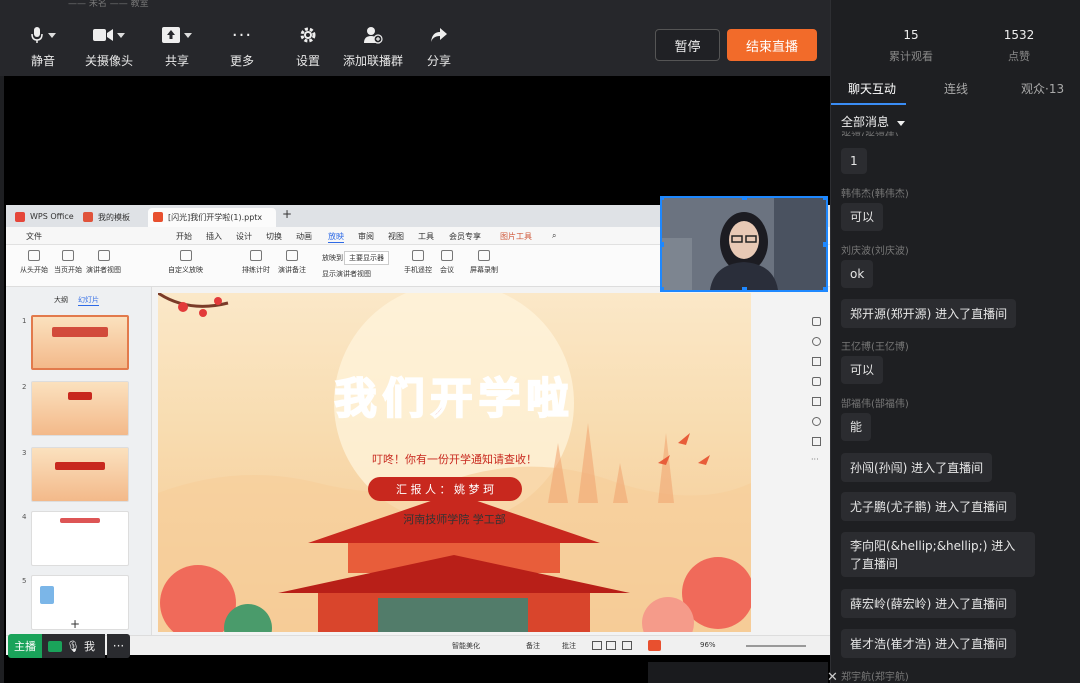  I want to click on more-button: ··· 更多, so click(242, 46).